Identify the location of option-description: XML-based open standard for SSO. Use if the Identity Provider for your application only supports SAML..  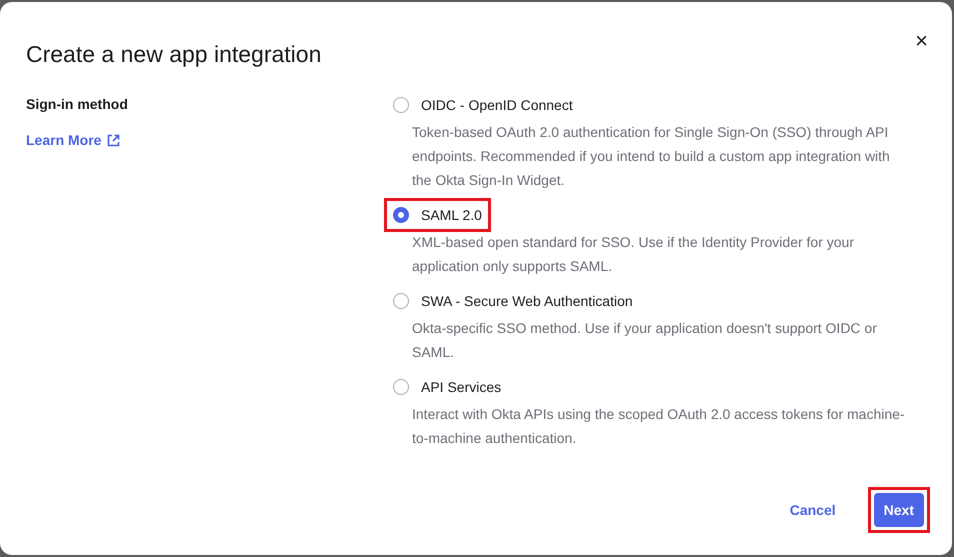
(633, 254).